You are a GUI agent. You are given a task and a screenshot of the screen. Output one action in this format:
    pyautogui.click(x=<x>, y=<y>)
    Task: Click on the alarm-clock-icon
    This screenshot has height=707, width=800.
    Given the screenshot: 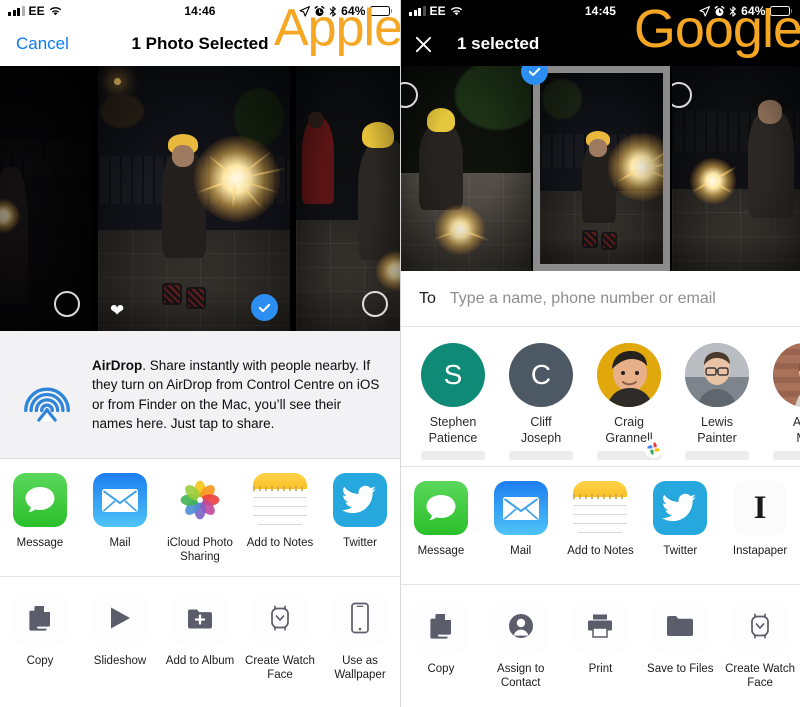 What is the action you would take?
    pyautogui.click(x=319, y=11)
    